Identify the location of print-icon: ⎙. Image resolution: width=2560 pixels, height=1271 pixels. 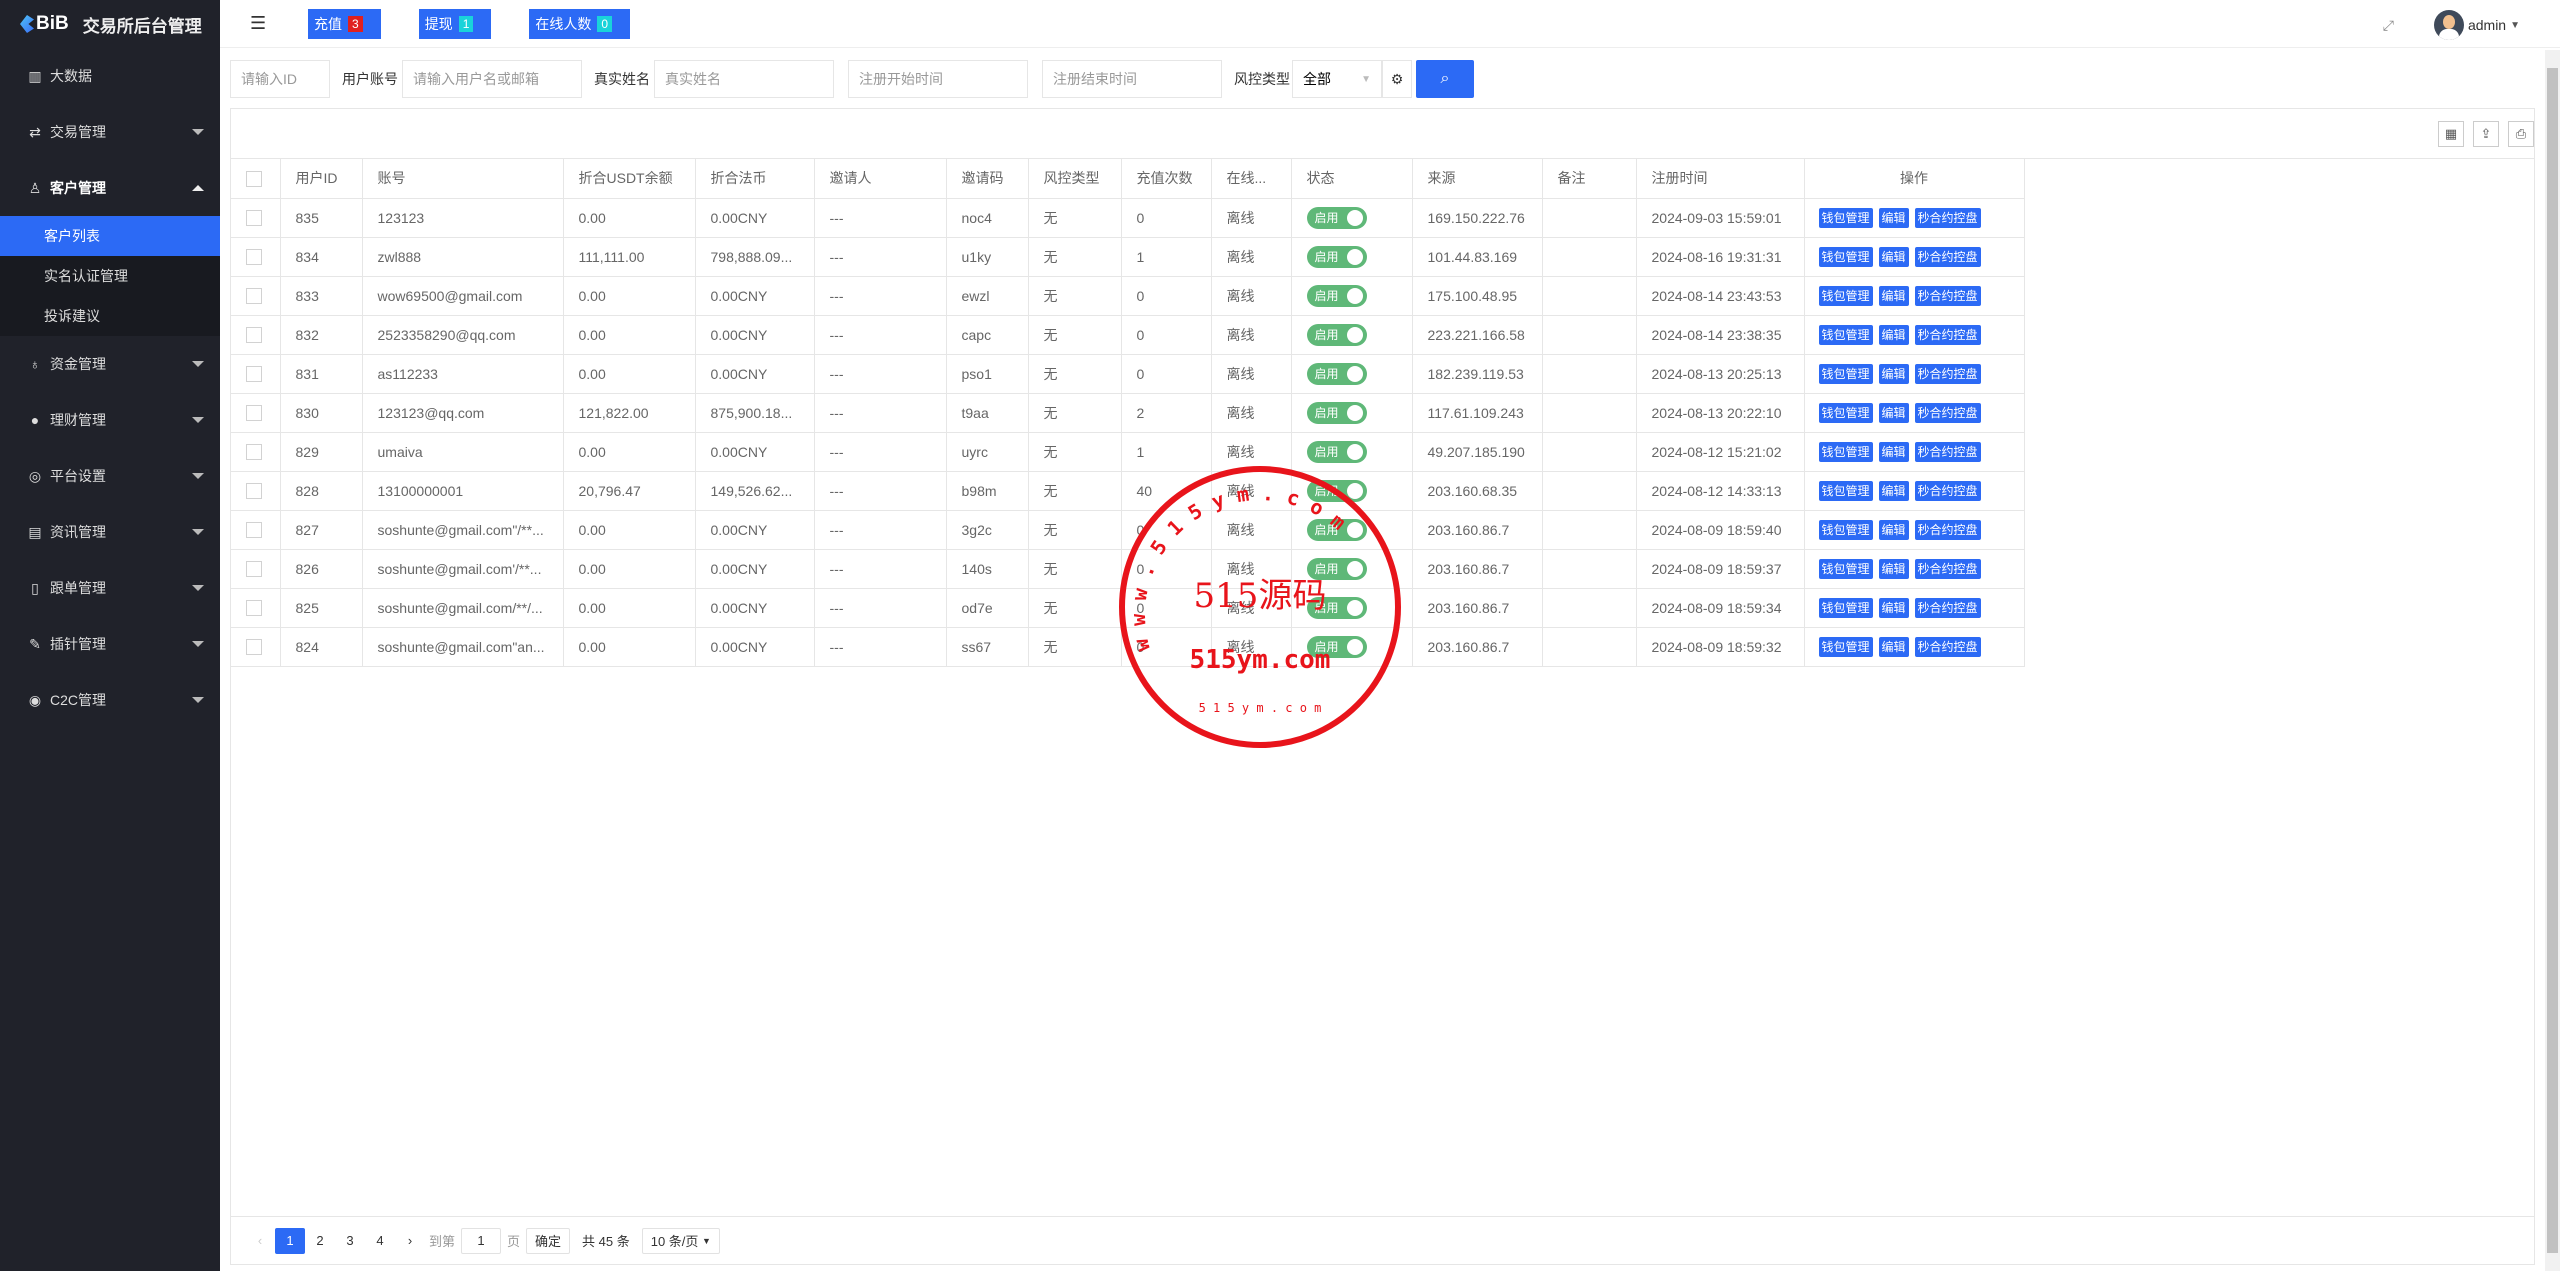
(2521, 134).